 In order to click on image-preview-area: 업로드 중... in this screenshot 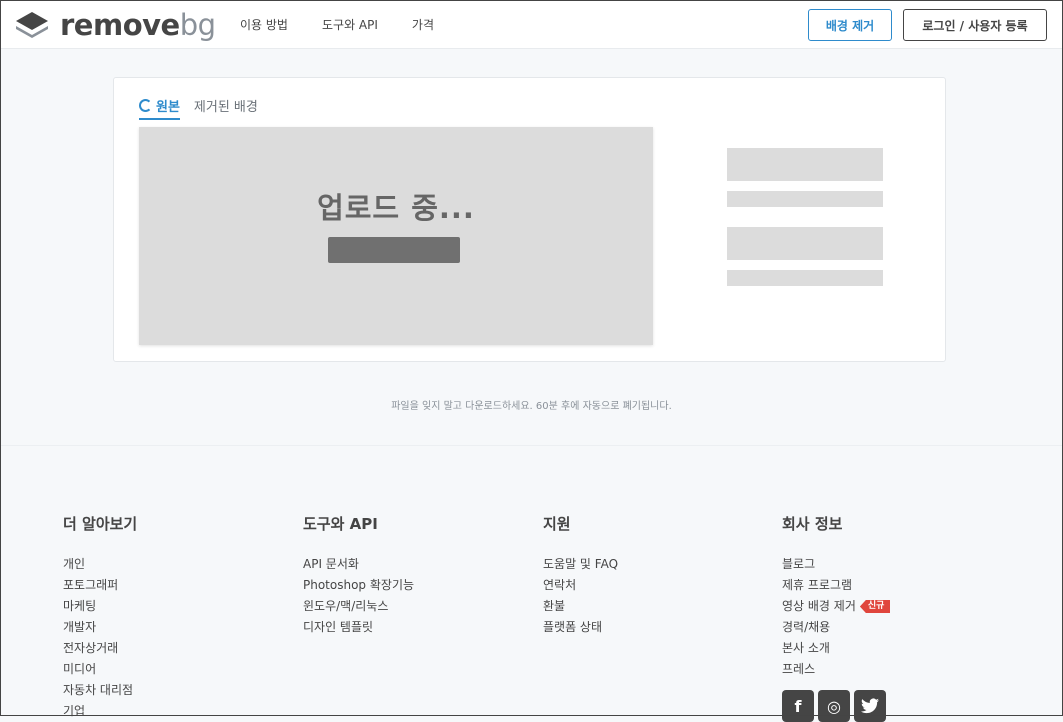, I will do `click(396, 236)`.